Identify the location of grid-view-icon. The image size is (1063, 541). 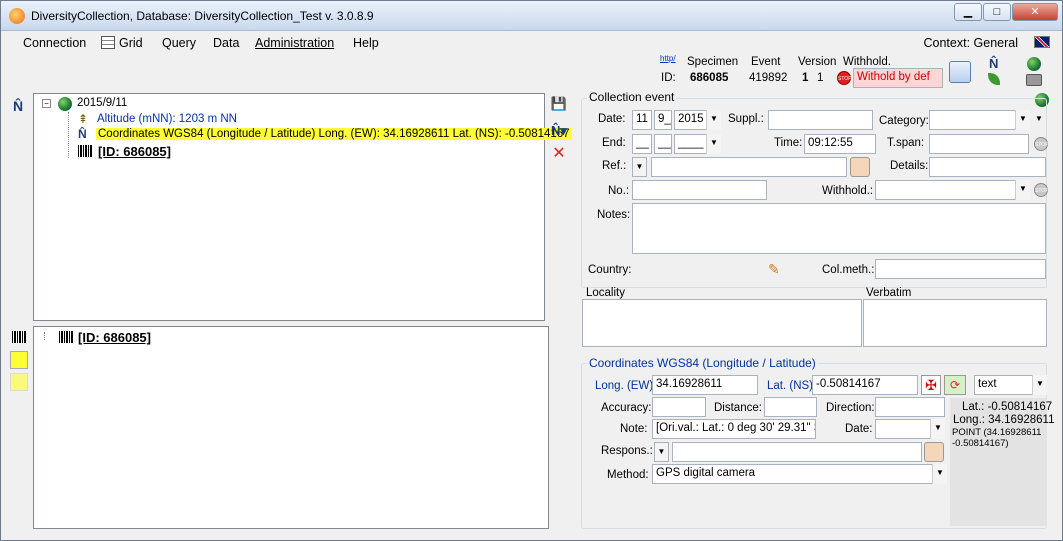
(19, 382).